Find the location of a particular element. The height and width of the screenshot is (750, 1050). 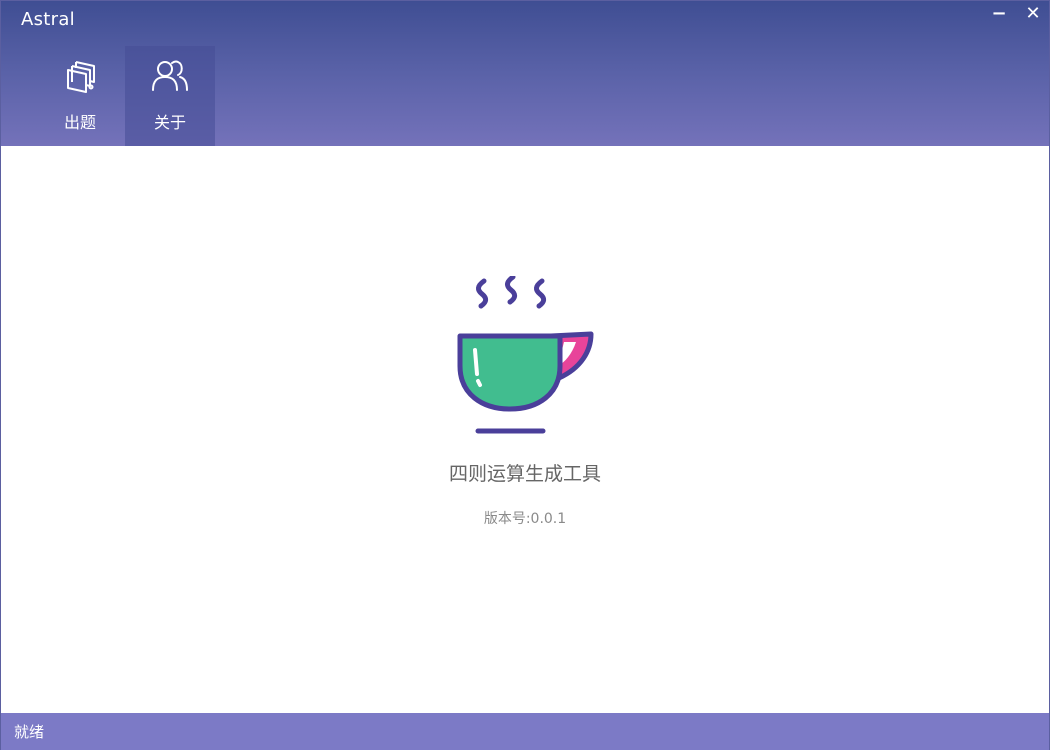

nav-item-label: 出题 is located at coordinates (79, 122).